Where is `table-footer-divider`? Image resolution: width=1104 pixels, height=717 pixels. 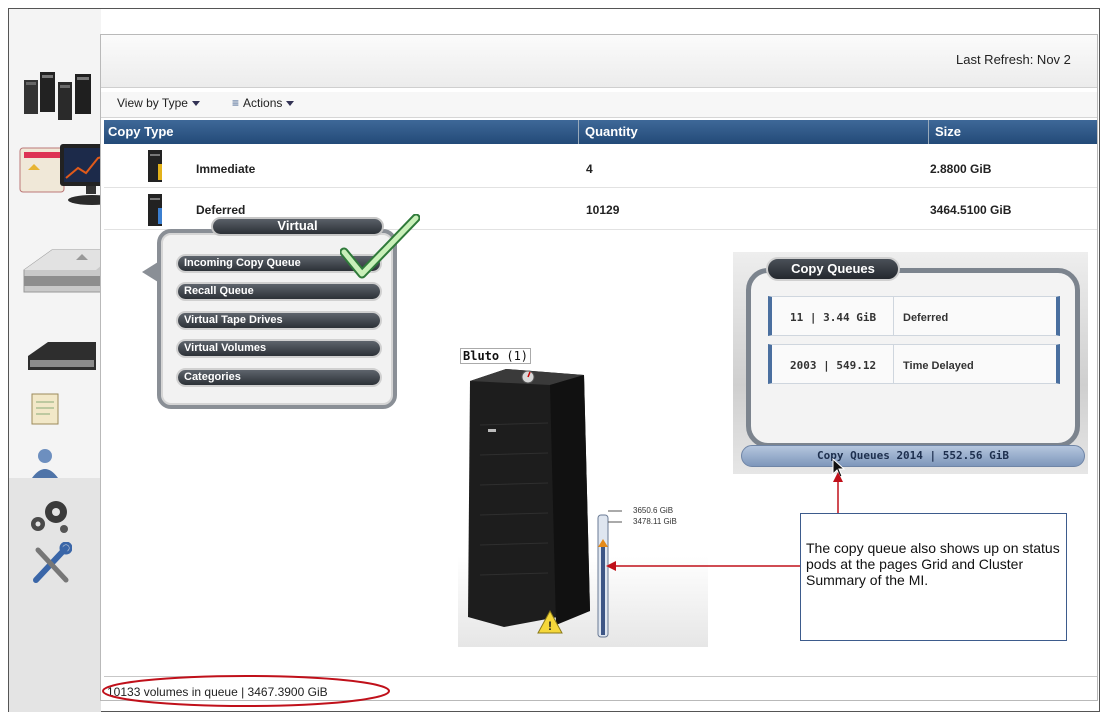
table-footer-divider is located at coordinates (600, 676).